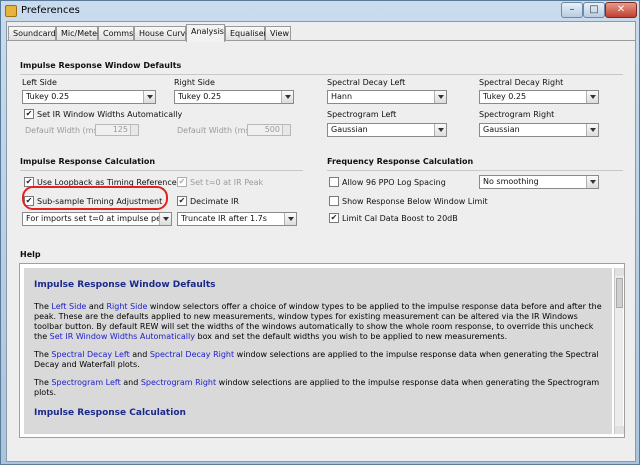 This screenshot has width=640, height=465. I want to click on t0-peak-label: Set t=0 at IR Peak, so click(227, 182).